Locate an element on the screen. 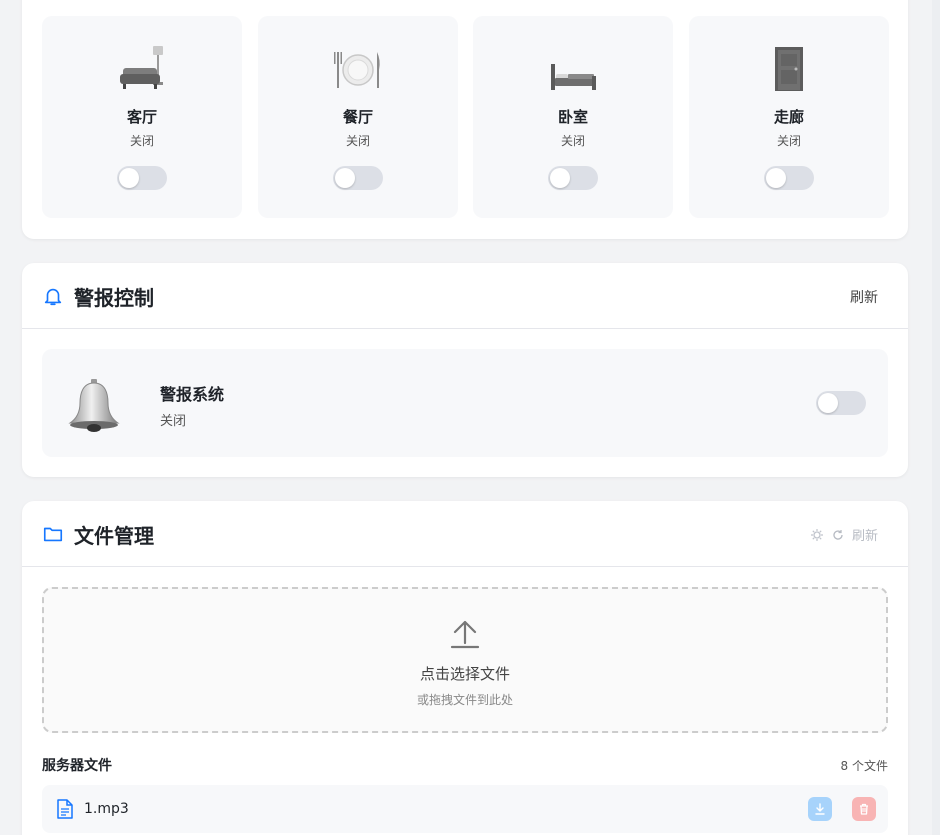 Image resolution: width=940 pixels, height=835 pixels. door-icon is located at coordinates (789, 67).